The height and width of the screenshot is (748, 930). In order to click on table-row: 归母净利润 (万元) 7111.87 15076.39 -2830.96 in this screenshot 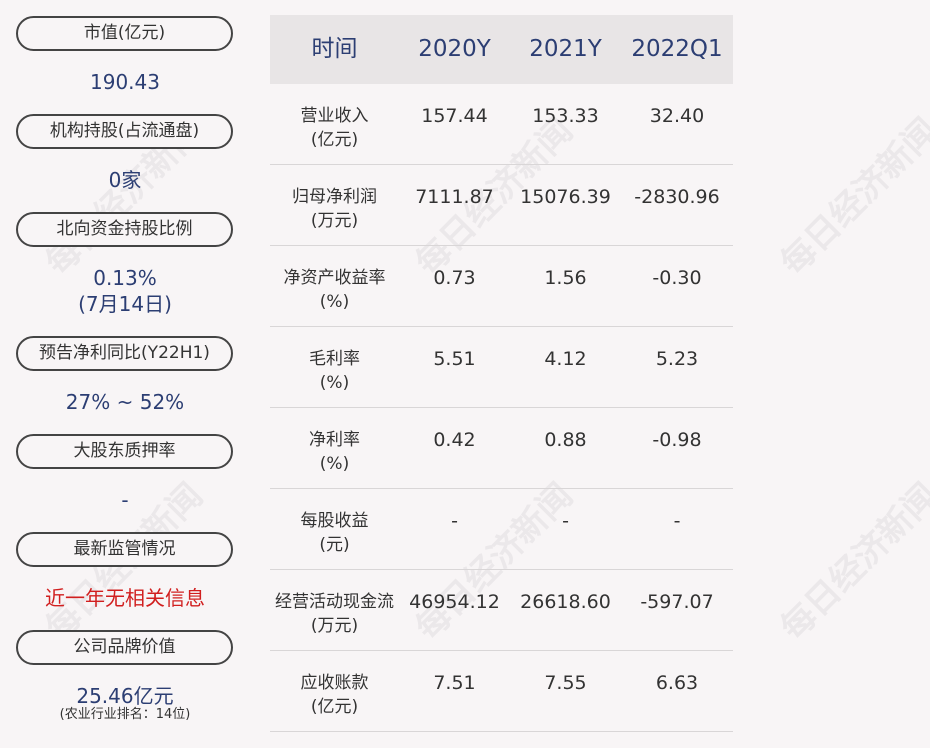, I will do `click(501, 205)`.